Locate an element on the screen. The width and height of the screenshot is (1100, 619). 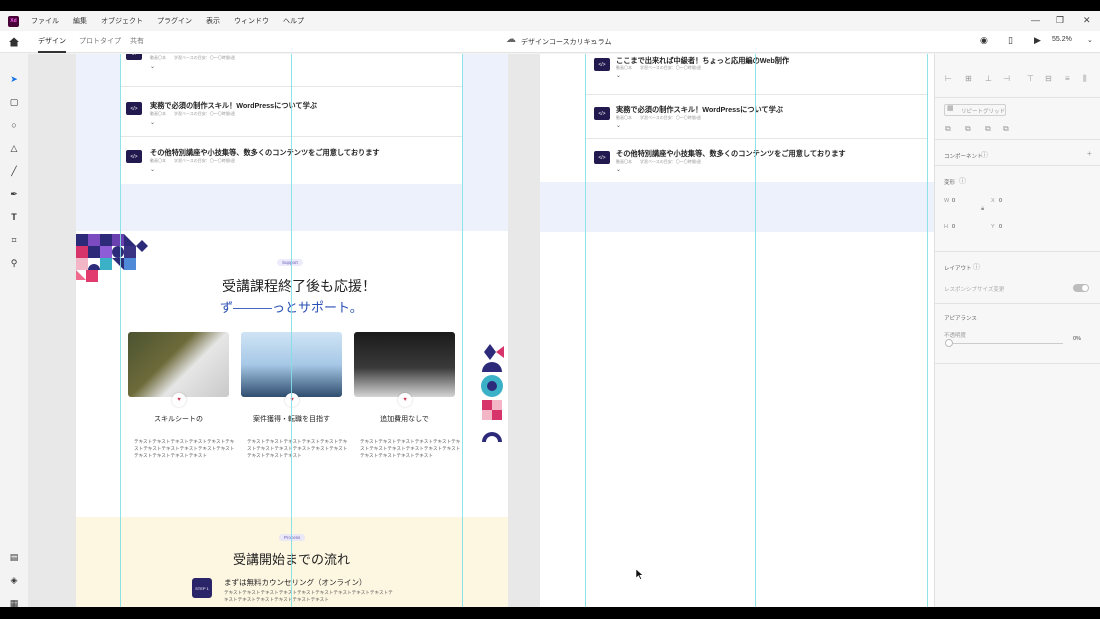
home-icon is located at coordinates (14, 42).